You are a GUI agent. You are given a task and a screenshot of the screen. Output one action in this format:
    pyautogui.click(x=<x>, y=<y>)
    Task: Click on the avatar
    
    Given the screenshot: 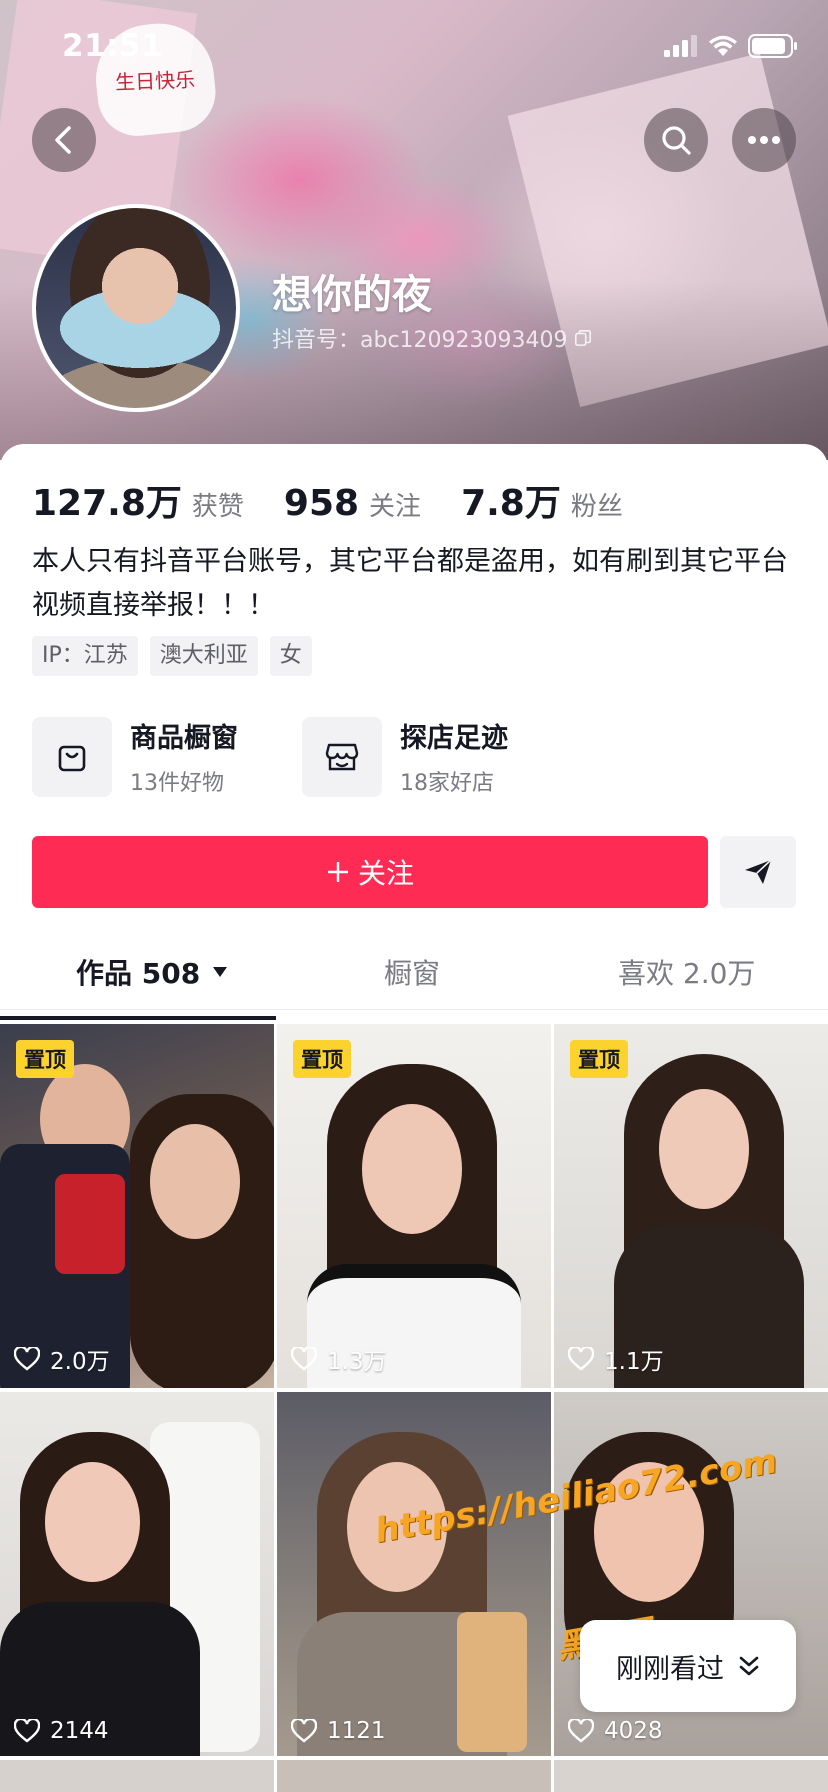 What is the action you would take?
    pyautogui.click(x=136, y=308)
    